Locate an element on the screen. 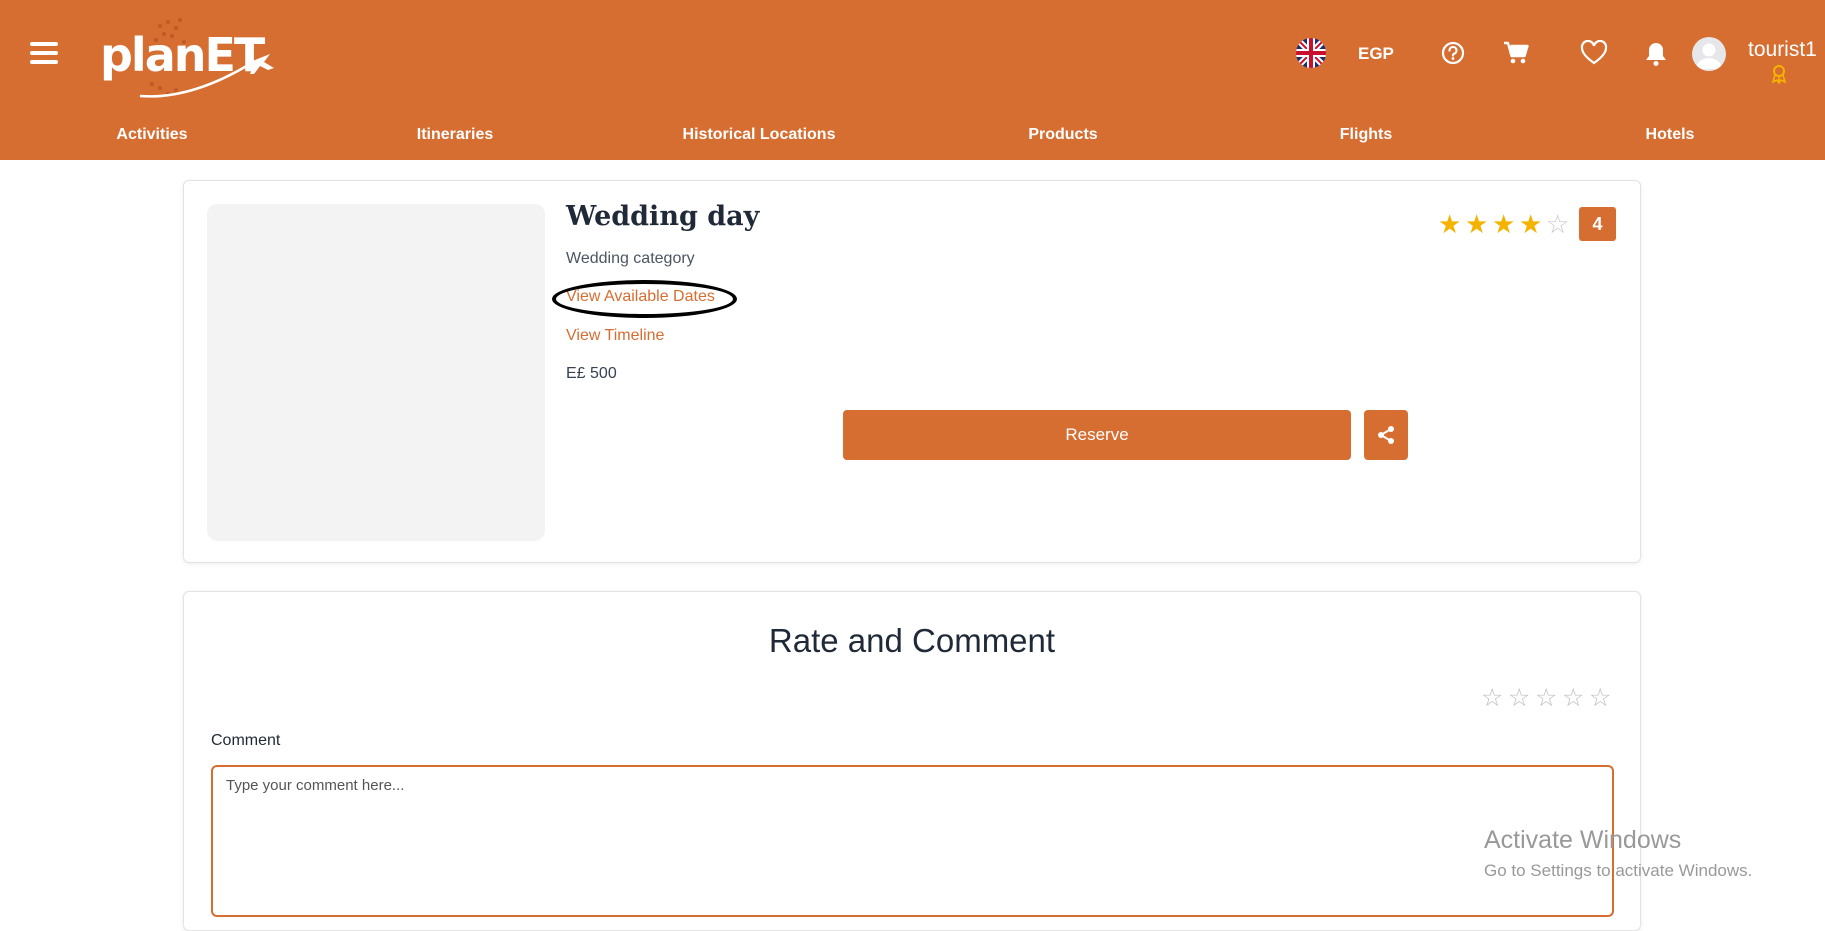 The height and width of the screenshot is (931, 1825). avatar-icon is located at coordinates (1709, 54).